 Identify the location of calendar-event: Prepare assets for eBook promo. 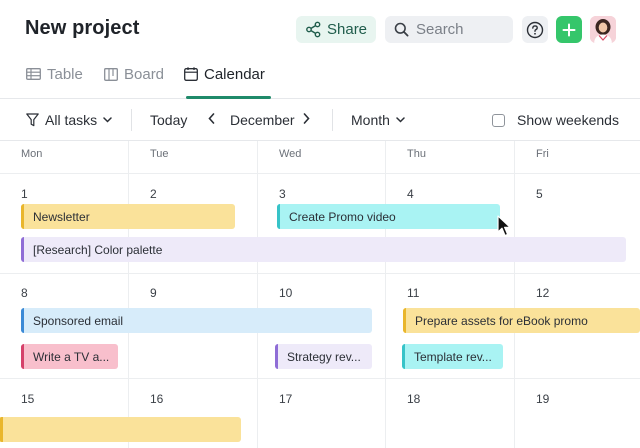
(521, 320).